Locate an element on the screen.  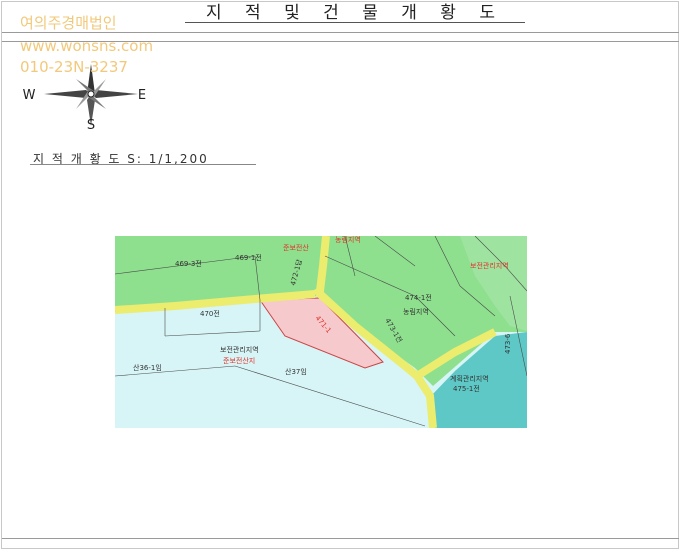
compass-east-arrow is located at coordinates (114, 94).